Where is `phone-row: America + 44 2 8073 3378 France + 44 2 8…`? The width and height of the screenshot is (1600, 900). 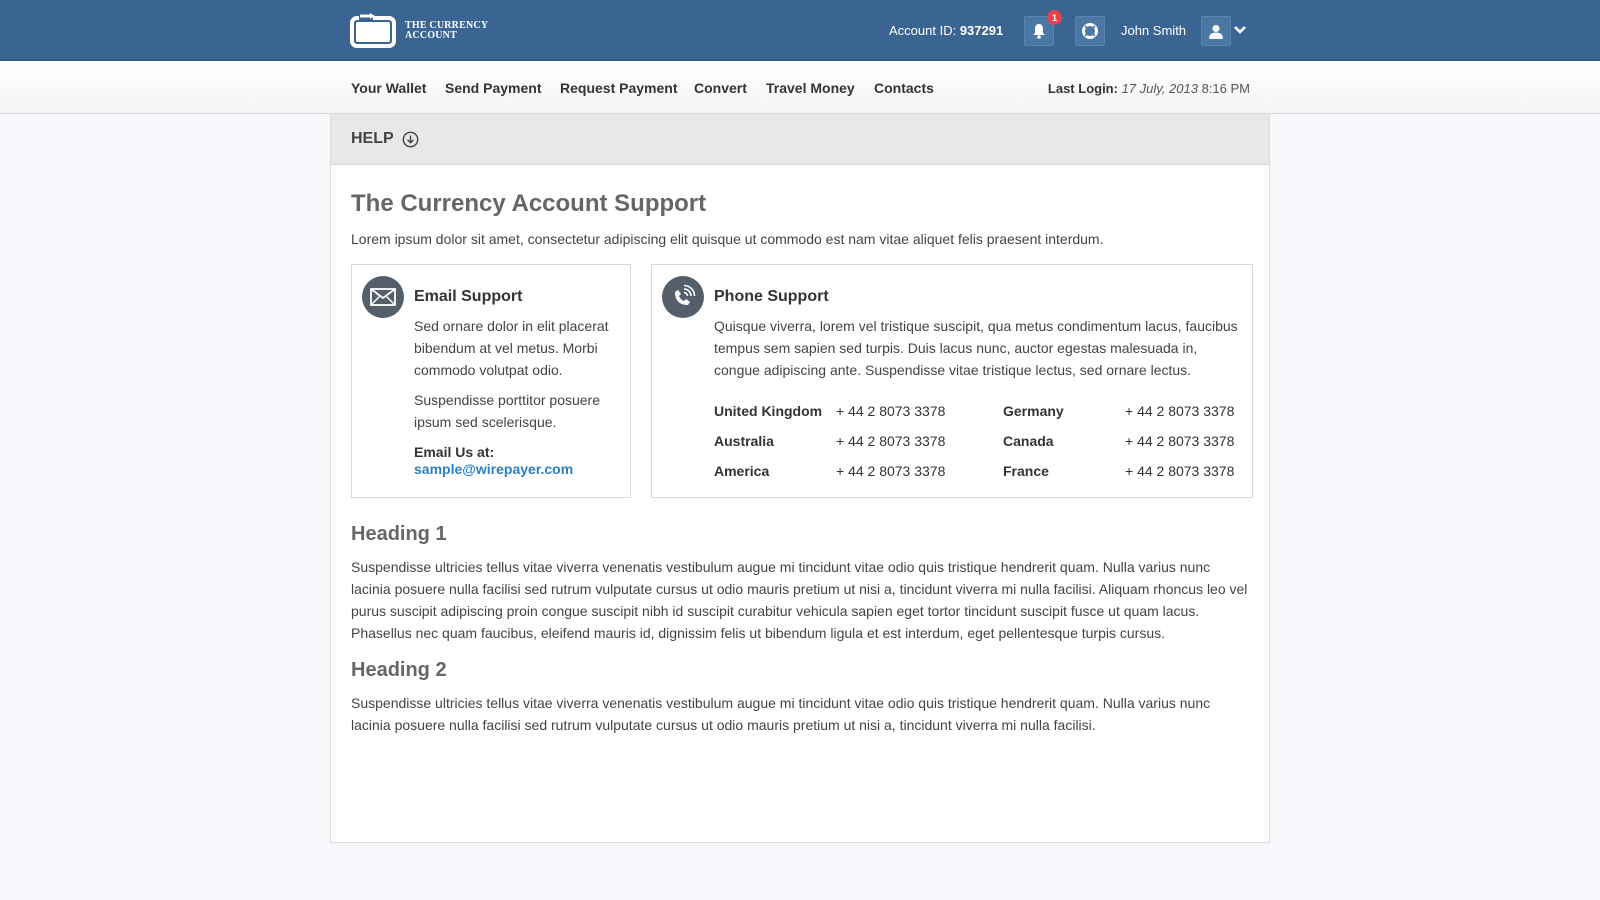
phone-row: America + 44 2 8073 3378 France + 44 2 8… is located at coordinates (974, 478).